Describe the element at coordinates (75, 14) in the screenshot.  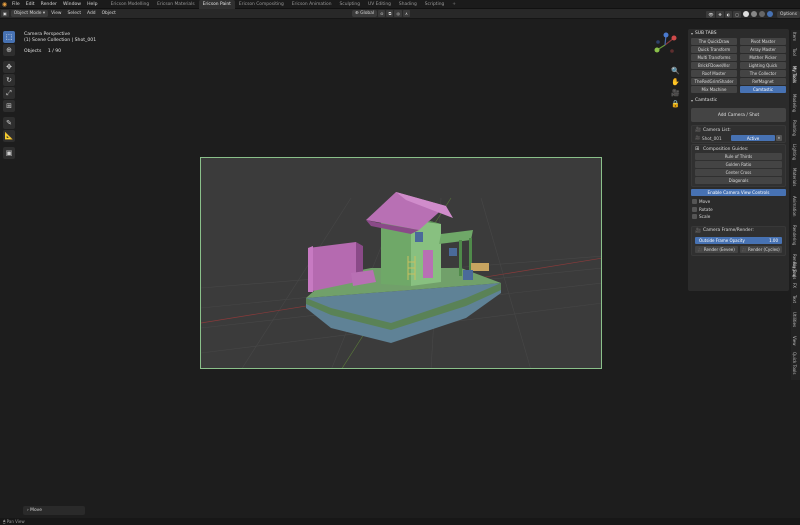
I see `menu-select: Select` at that location.